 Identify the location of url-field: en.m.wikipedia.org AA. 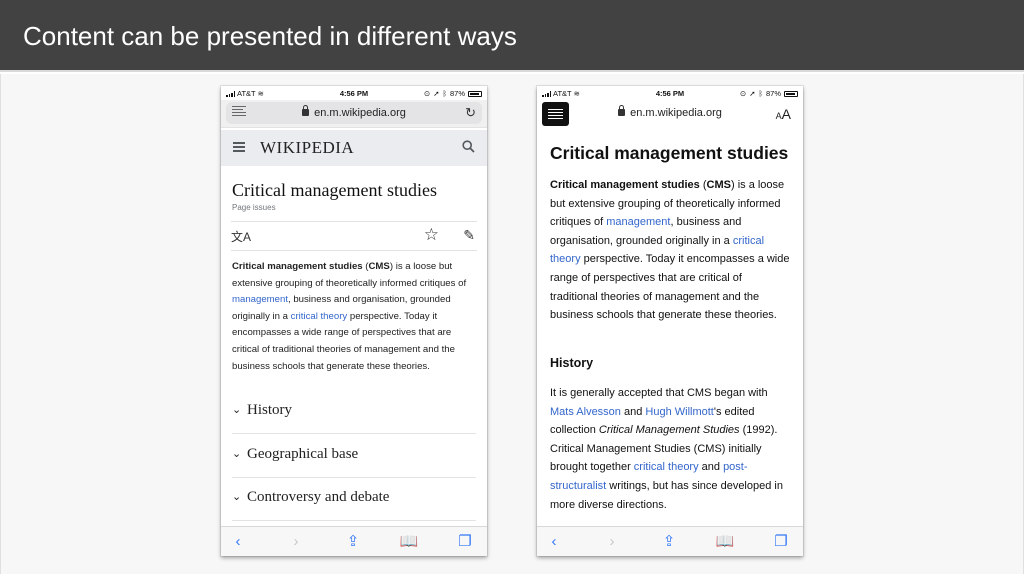
(670, 114).